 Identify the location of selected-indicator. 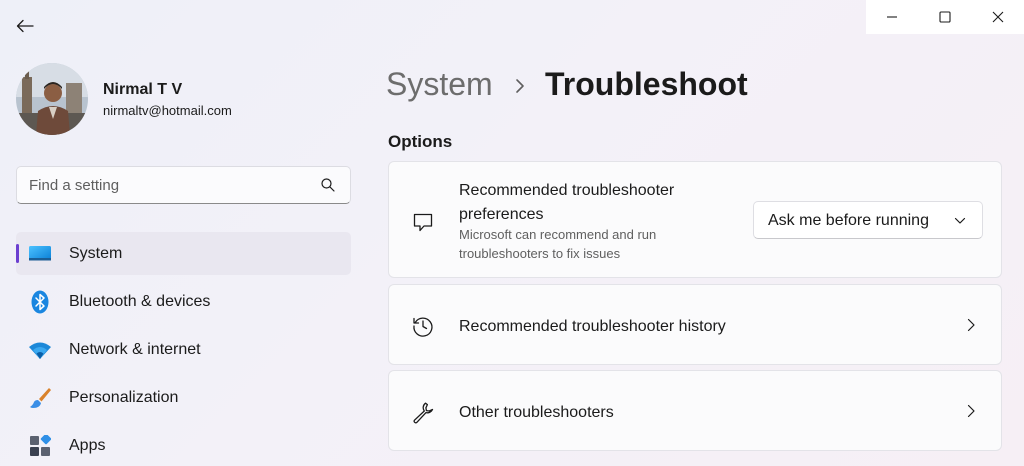
(17, 253).